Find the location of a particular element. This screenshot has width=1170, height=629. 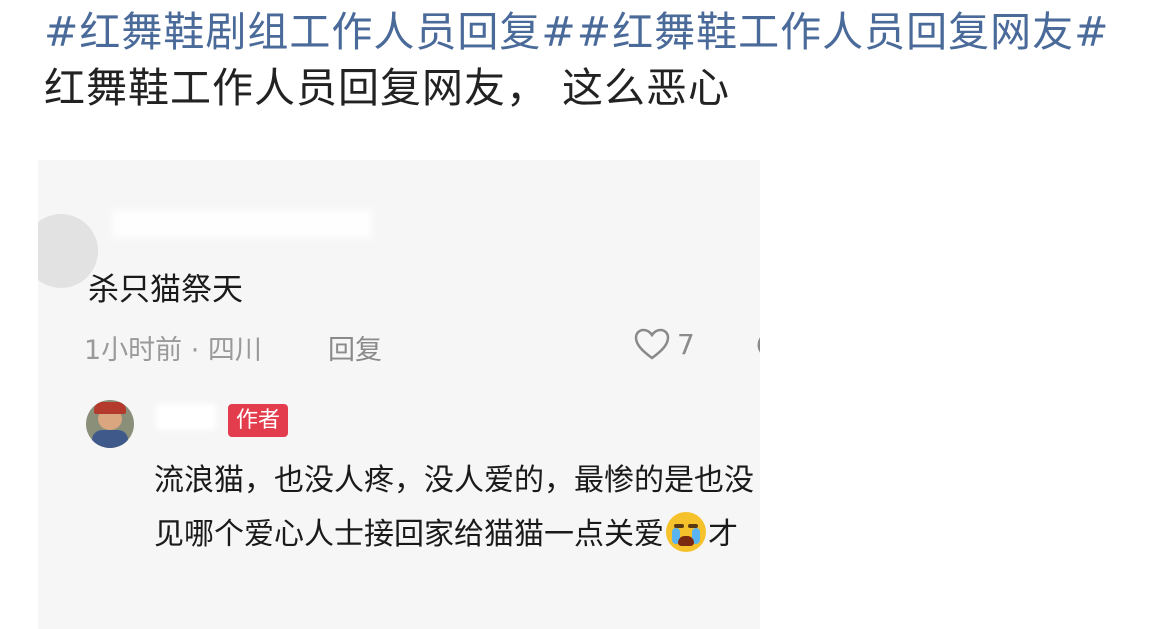

crying-face-emoji-icon is located at coordinates (686, 532).